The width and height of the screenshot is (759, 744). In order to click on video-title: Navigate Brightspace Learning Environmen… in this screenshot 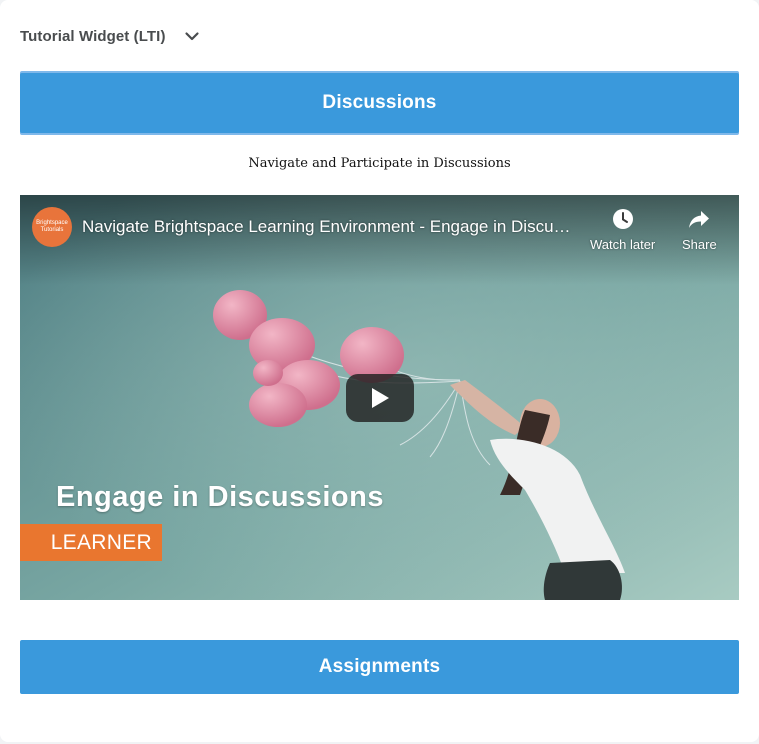, I will do `click(330, 227)`.